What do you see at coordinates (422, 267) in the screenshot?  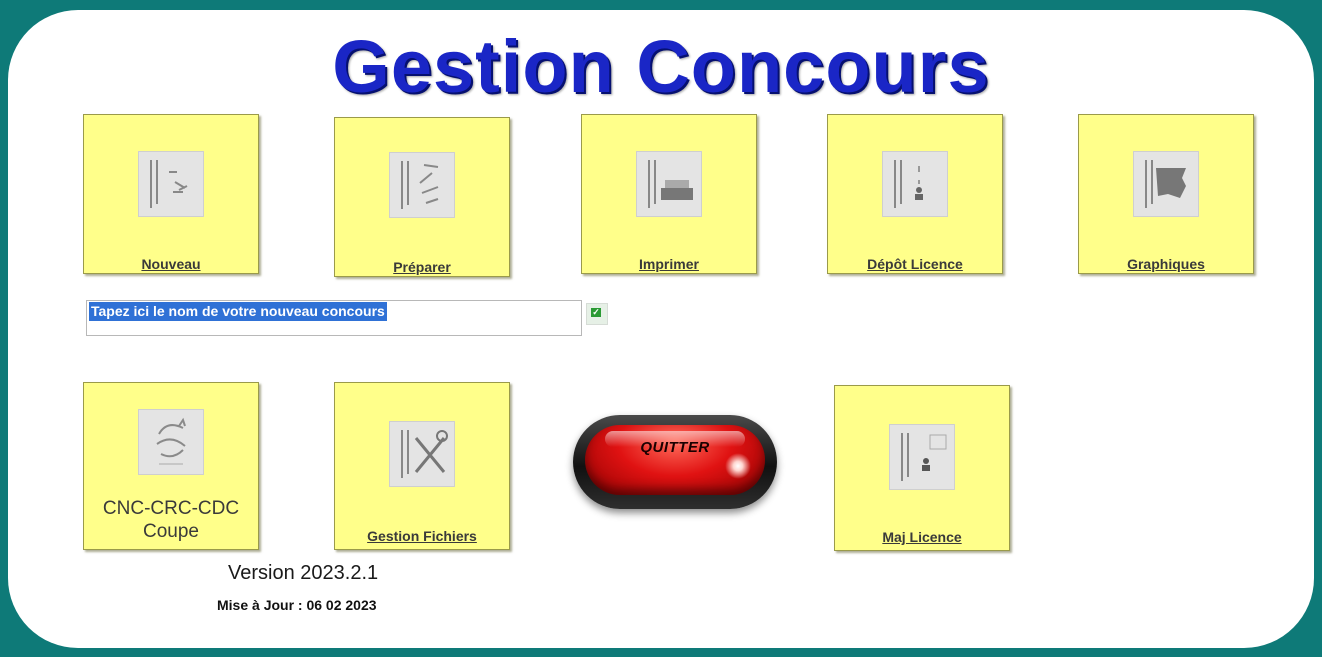 I see `preparer-label: Préparer` at bounding box center [422, 267].